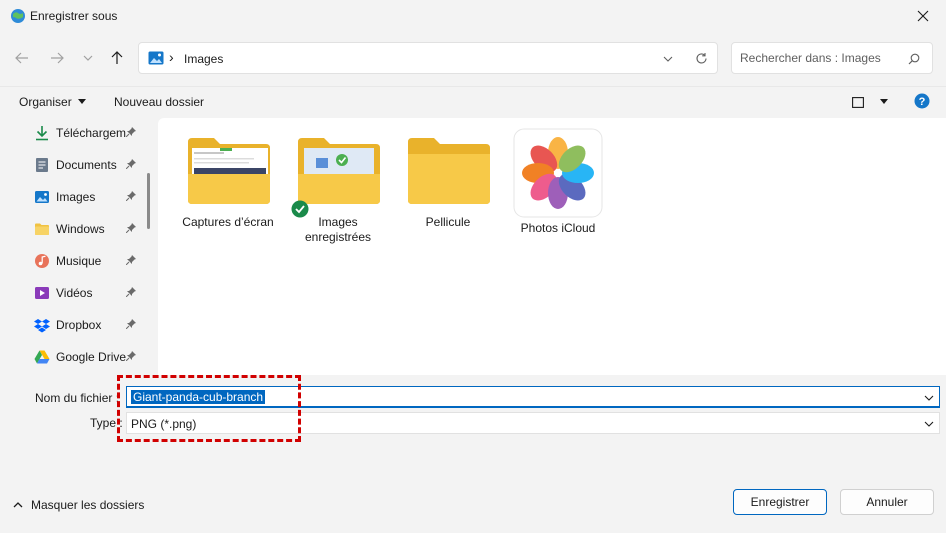  I want to click on save-dialog-icon, so click(18, 16).